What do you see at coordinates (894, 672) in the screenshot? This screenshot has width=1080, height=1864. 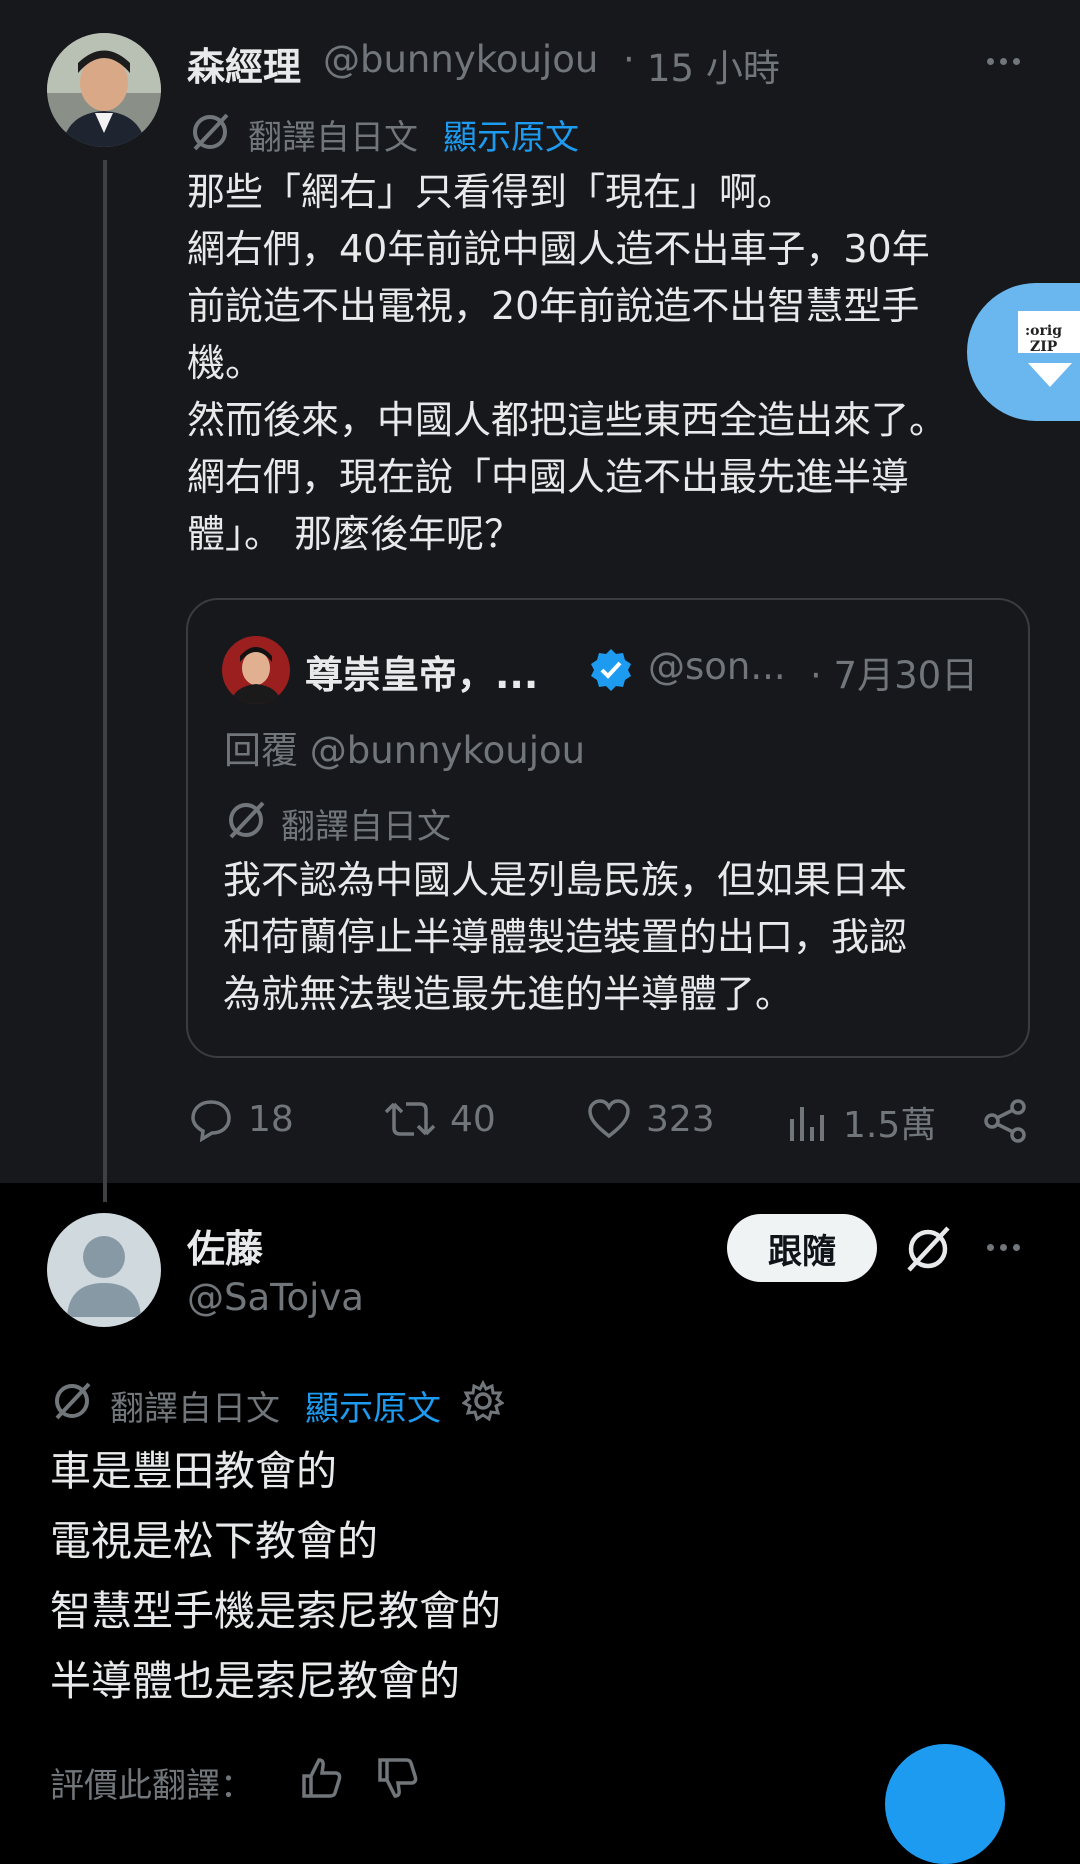 I see `quote-date: · 7月30日` at bounding box center [894, 672].